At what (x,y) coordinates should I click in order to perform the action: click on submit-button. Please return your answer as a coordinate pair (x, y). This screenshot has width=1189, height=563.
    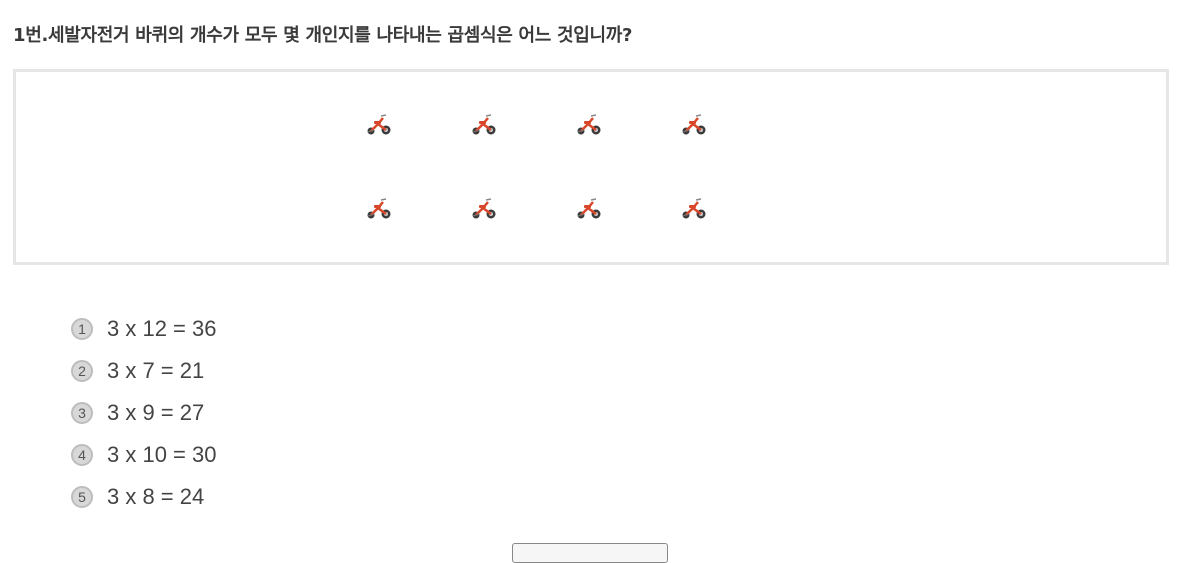
    Looking at the image, I should click on (590, 553).